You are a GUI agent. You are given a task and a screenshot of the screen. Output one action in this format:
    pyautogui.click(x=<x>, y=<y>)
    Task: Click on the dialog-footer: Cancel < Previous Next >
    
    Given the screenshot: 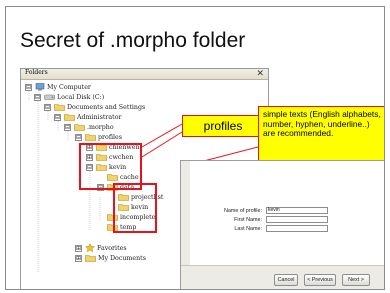 What is the action you would take?
    pyautogui.click(x=282, y=277)
    